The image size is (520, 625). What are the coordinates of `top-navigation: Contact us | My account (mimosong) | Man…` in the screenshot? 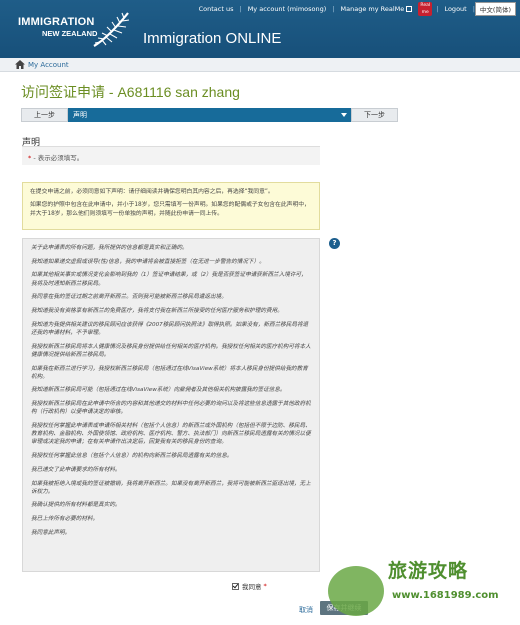 It's located at (354, 9).